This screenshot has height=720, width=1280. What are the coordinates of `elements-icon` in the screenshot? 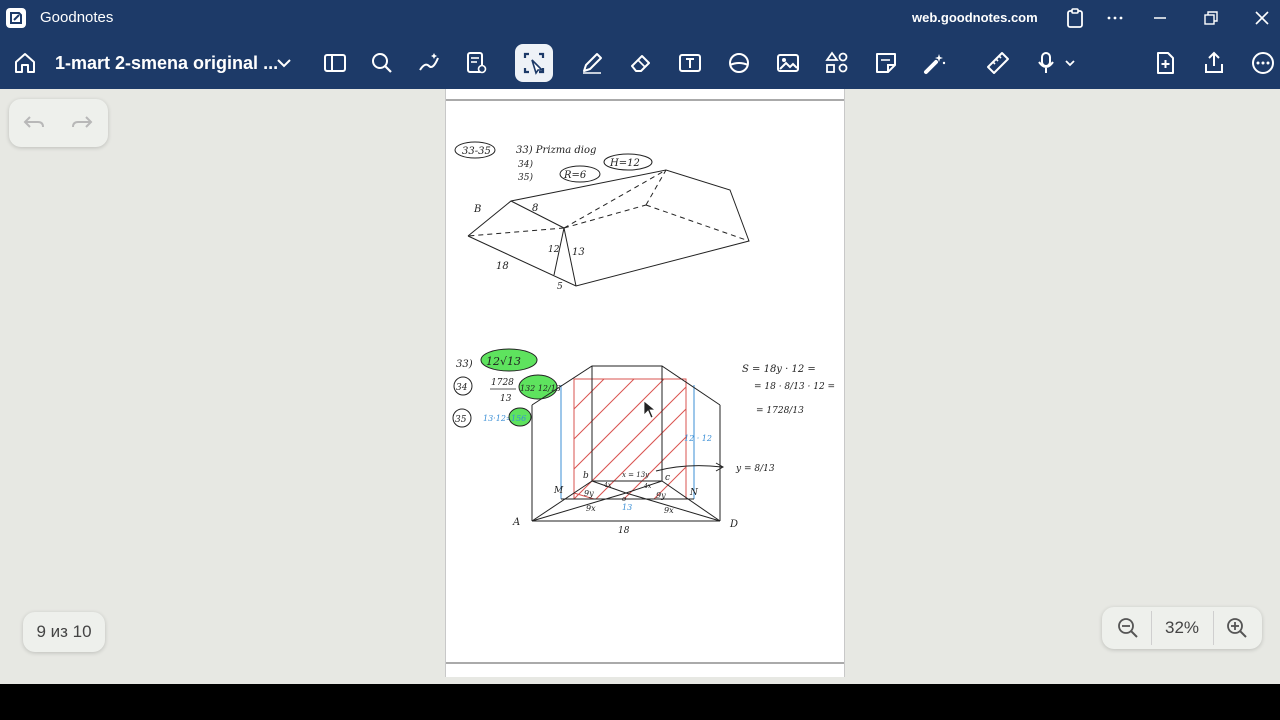 It's located at (837, 63).